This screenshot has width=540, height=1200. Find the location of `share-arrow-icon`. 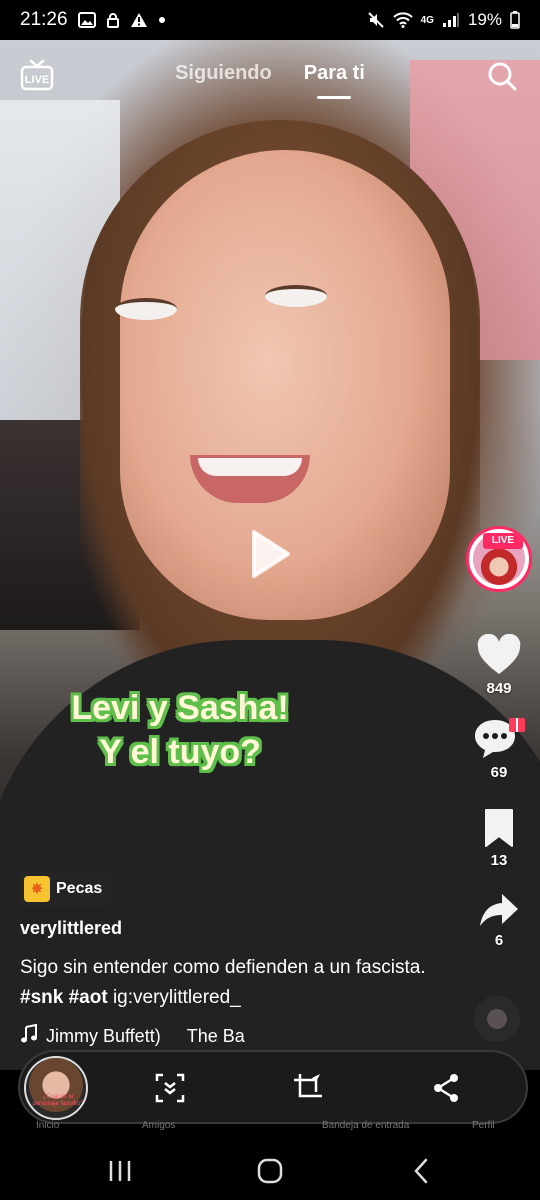

share-arrow-icon is located at coordinates (499, 910).